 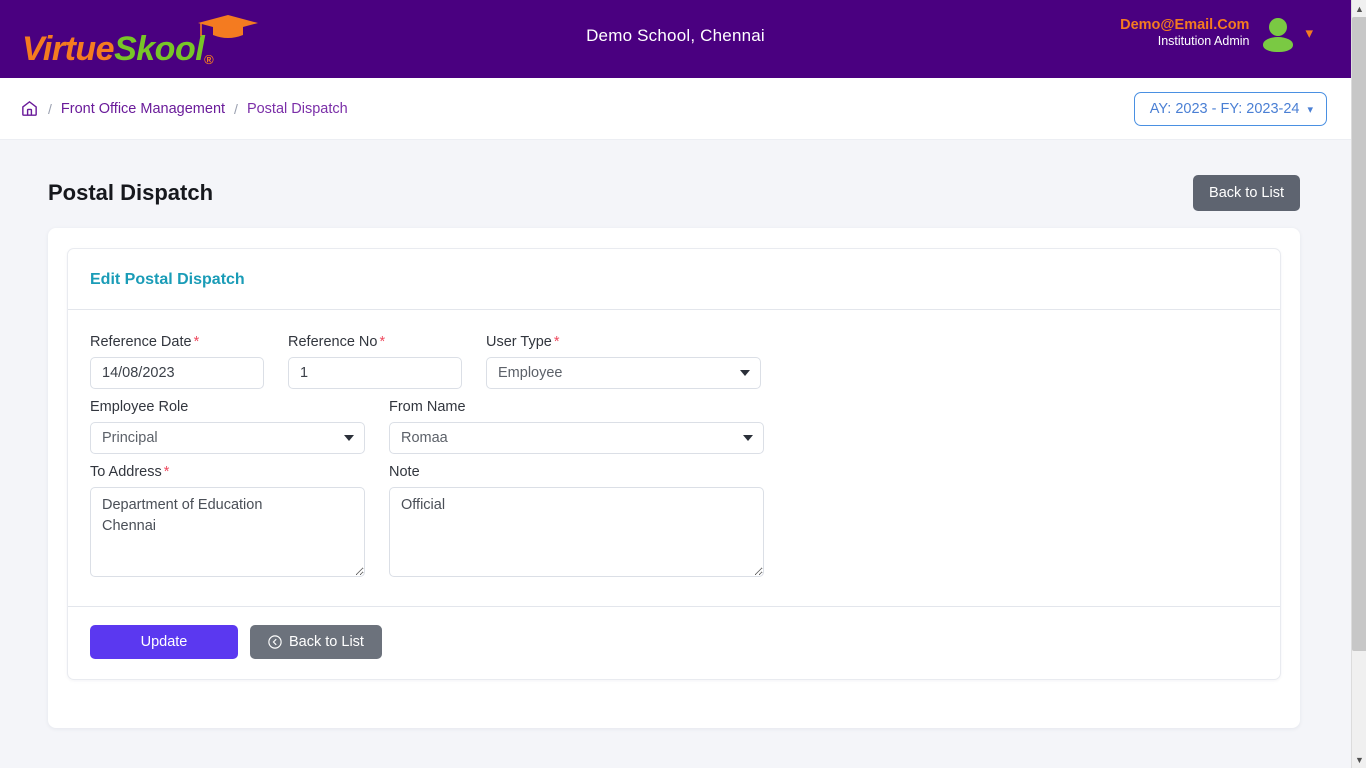 I want to click on reference-date-input, so click(x=177, y=373).